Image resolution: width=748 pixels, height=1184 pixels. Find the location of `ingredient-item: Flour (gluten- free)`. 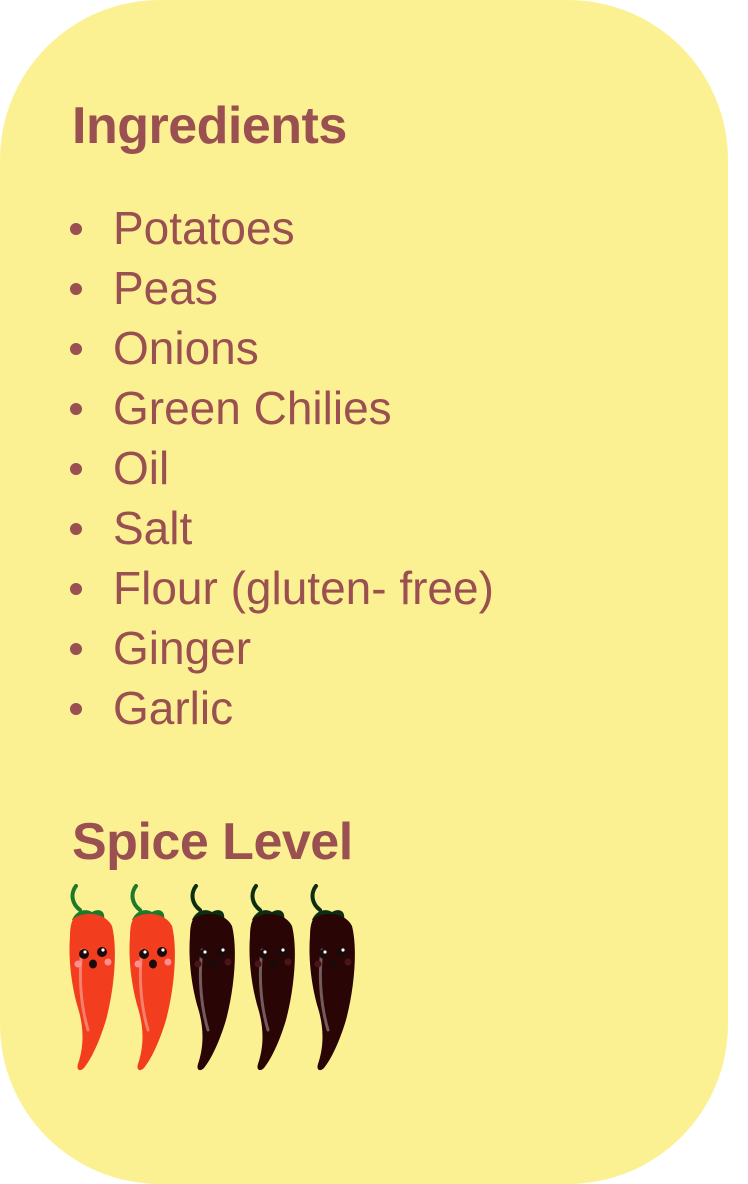

ingredient-item: Flour (gluten- free) is located at coordinates (247, 588).